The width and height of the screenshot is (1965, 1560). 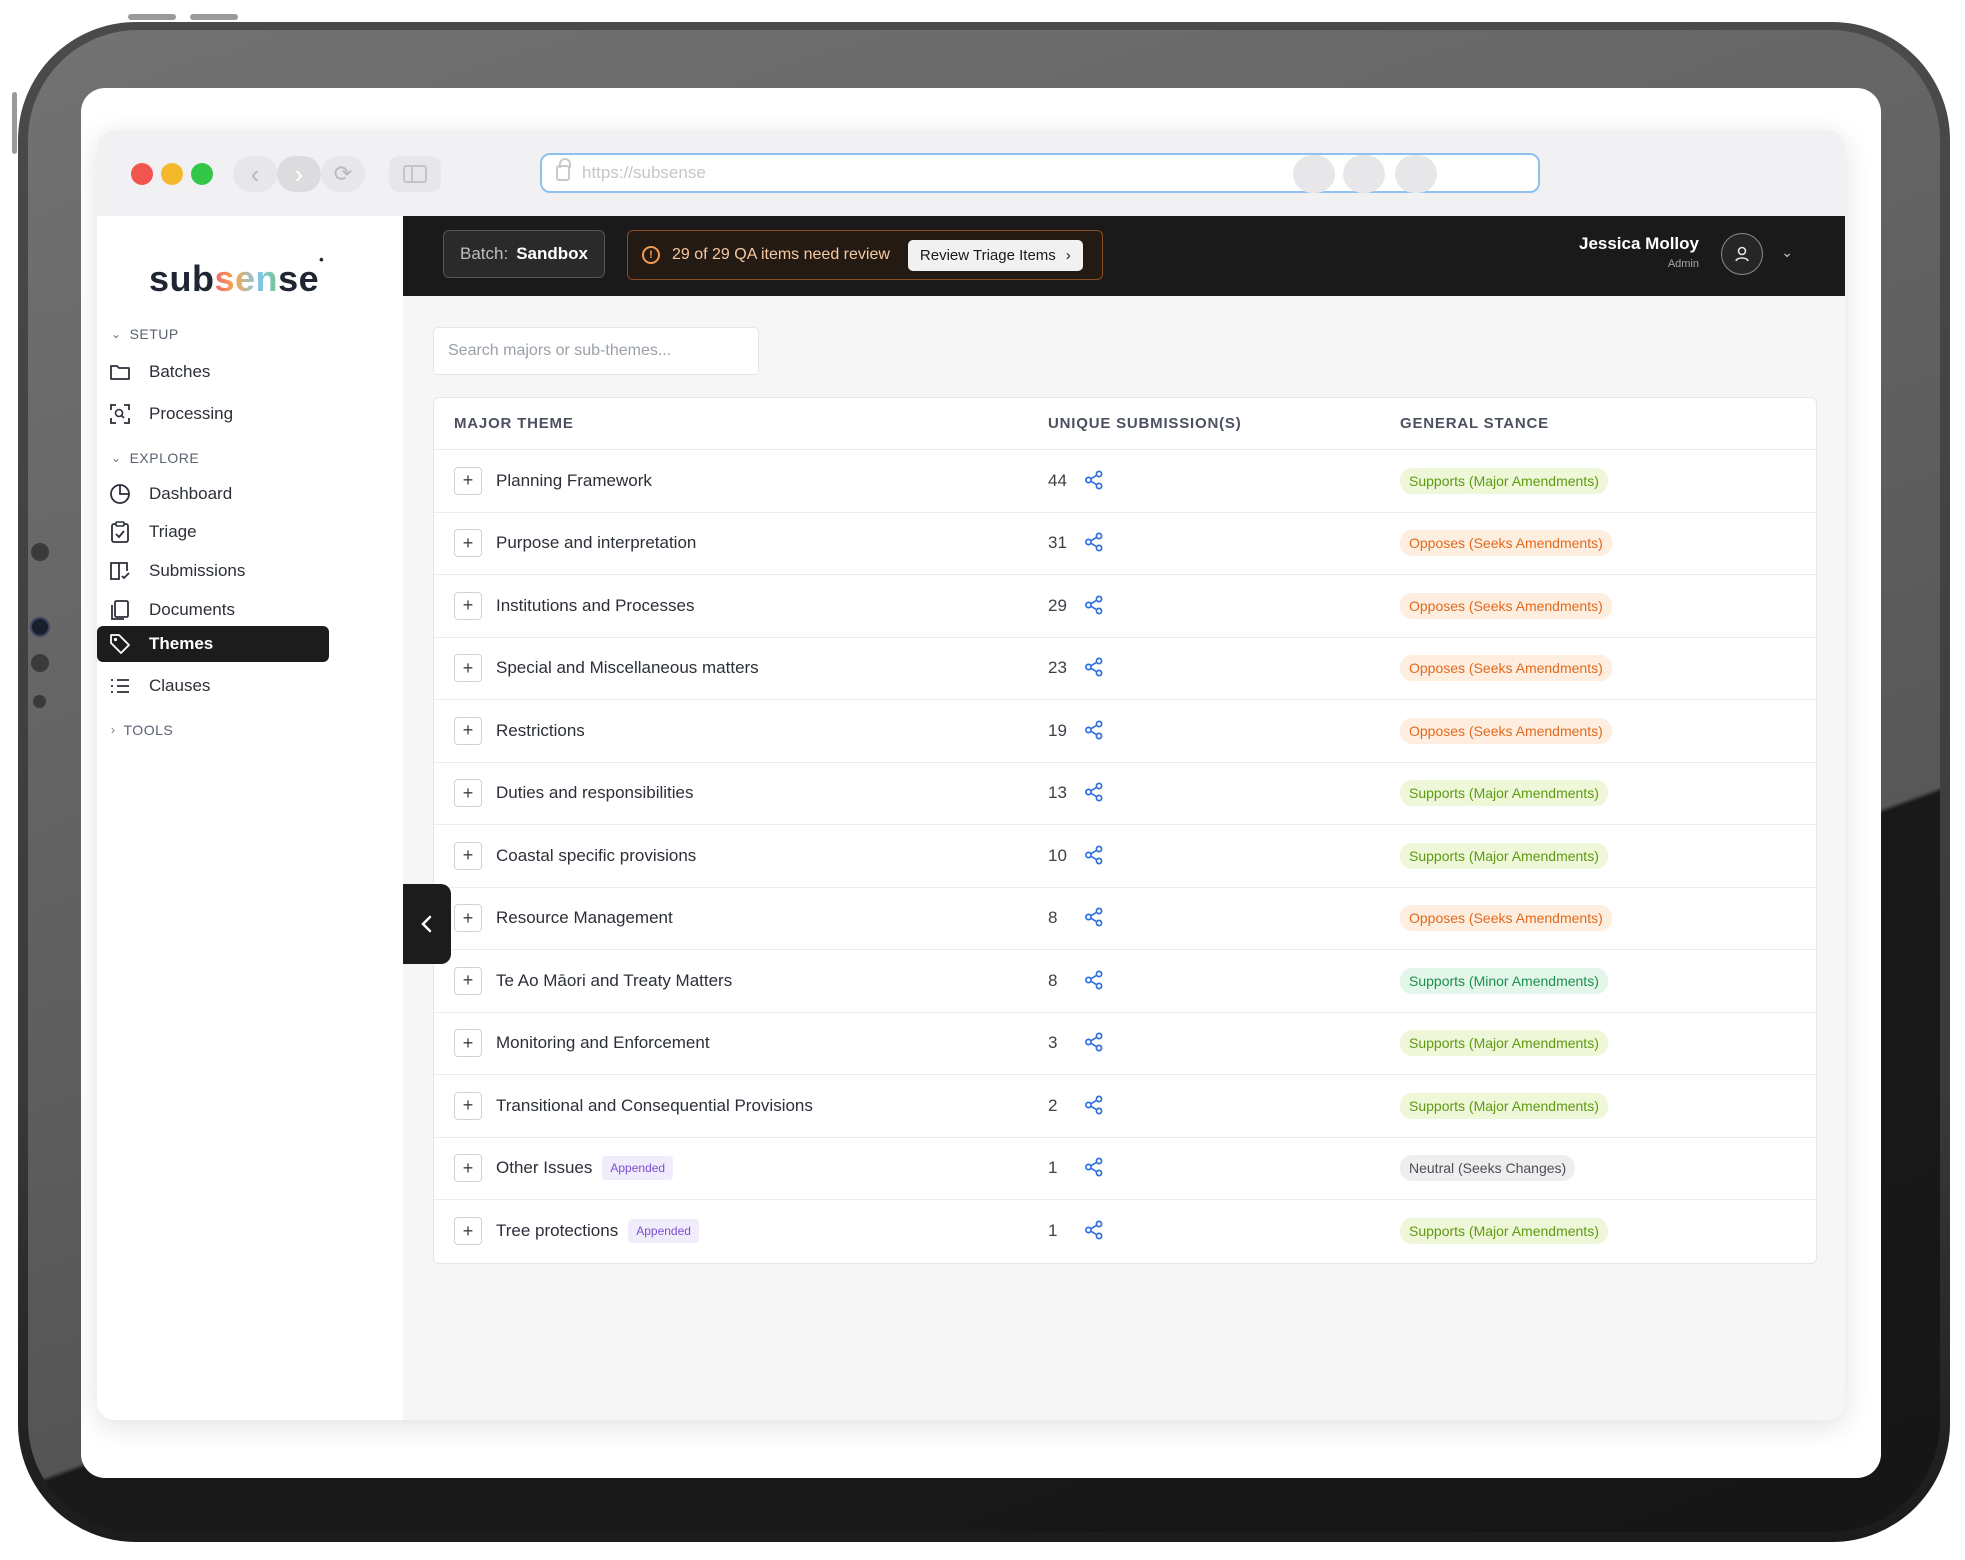 What do you see at coordinates (1224, 606) in the screenshot?
I see `submissions-cell: 29` at bounding box center [1224, 606].